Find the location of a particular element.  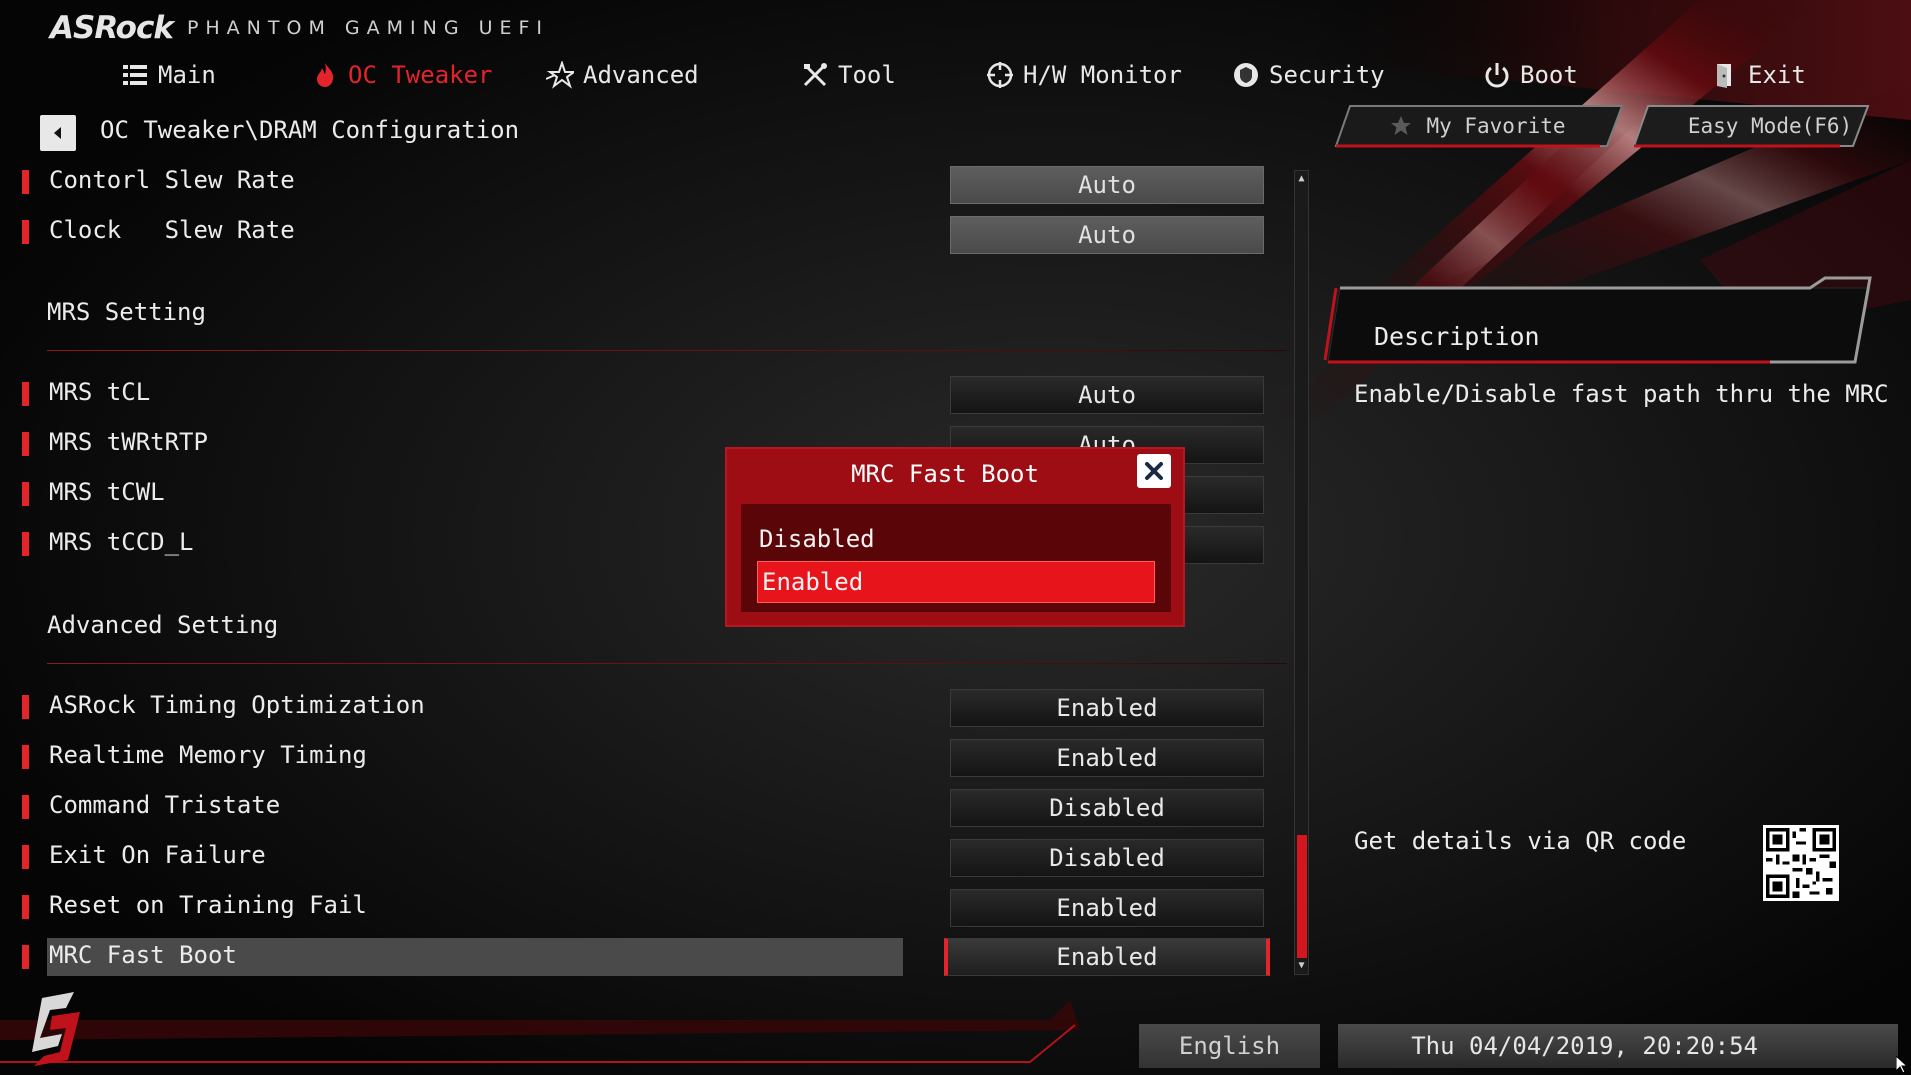

setting-value-mrc-fast-boot: Enabled is located at coordinates (1107, 957).